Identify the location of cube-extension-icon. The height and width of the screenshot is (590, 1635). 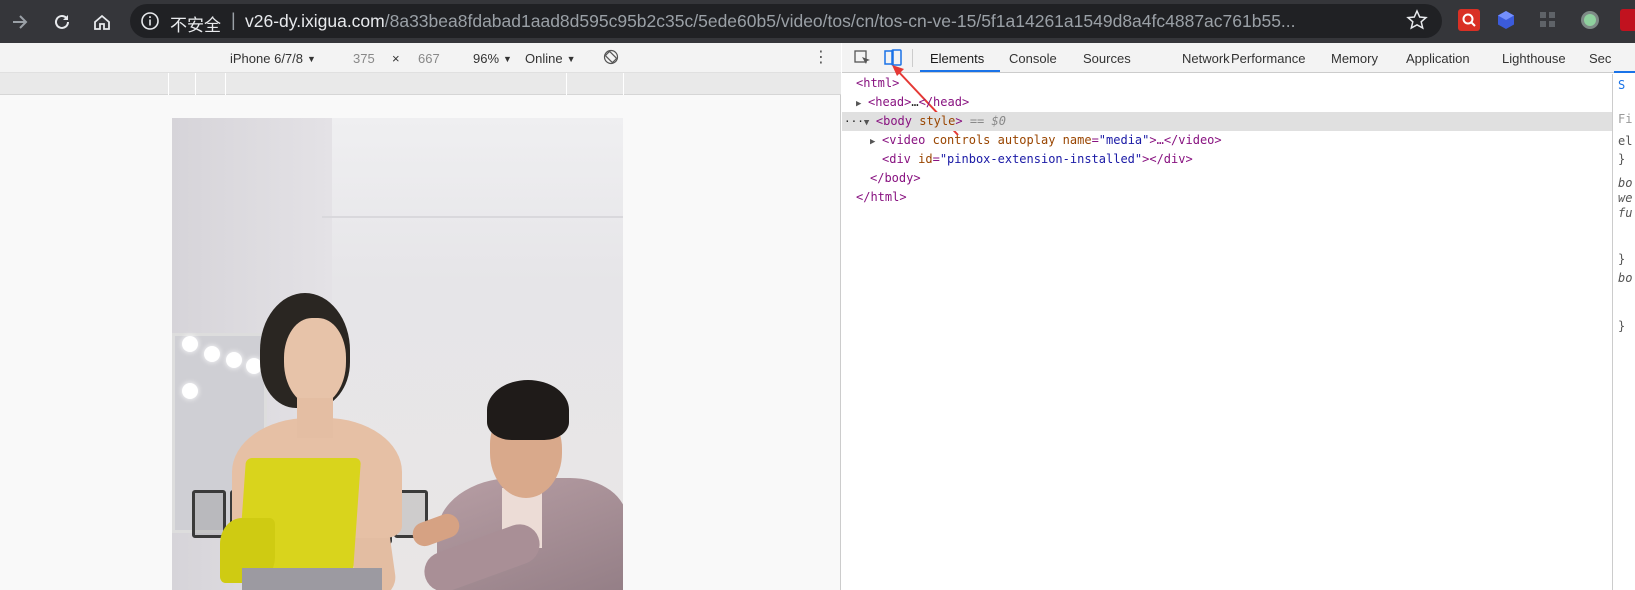
(1506, 20).